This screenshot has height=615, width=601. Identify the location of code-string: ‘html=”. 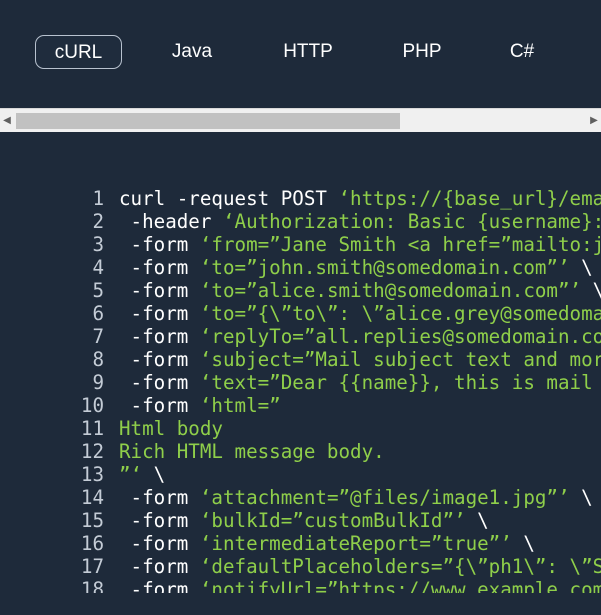
(240, 405).